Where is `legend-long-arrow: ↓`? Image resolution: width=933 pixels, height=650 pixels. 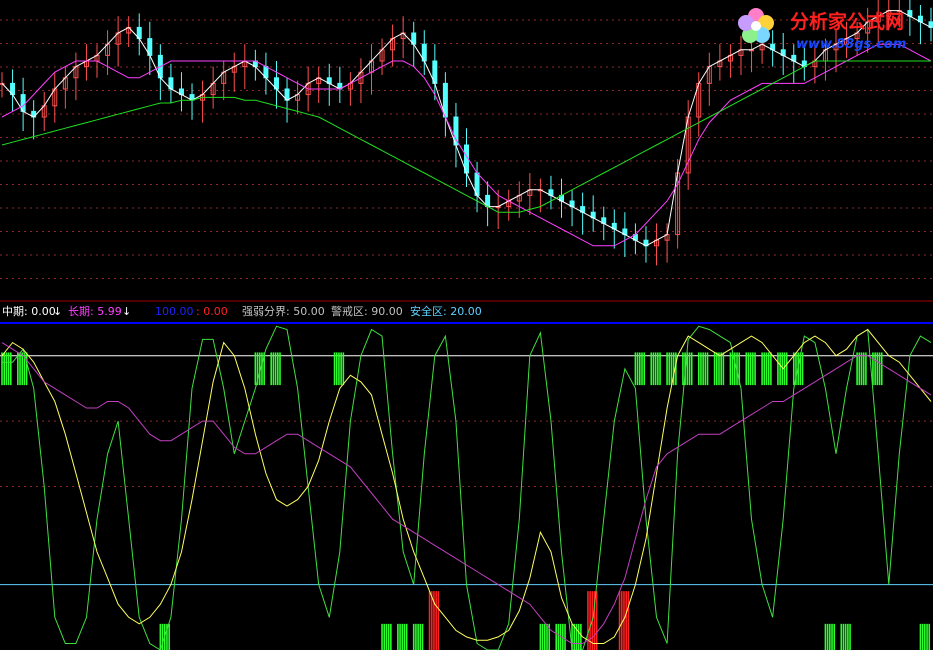
legend-long-arrow: ↓ is located at coordinates (126, 311).